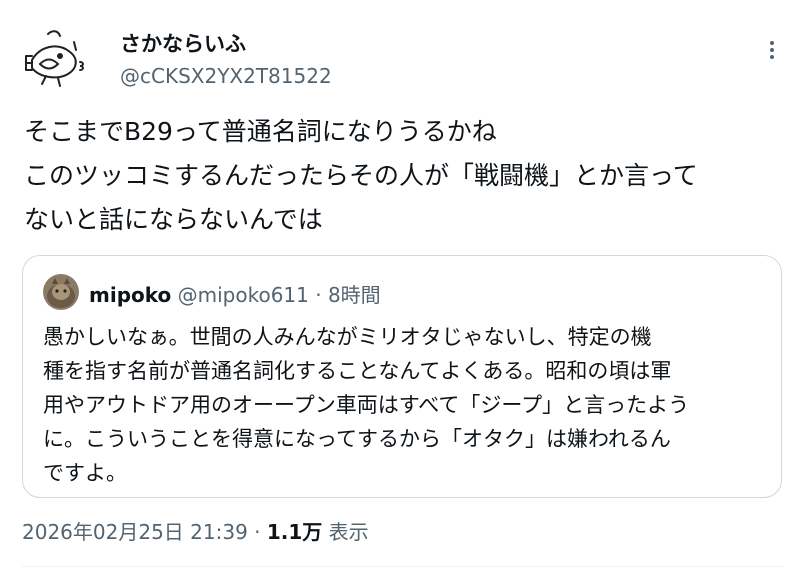 The height and width of the screenshot is (573, 806). Describe the element at coordinates (85, 473) in the screenshot. I see `quote-line: ですよ。` at that location.